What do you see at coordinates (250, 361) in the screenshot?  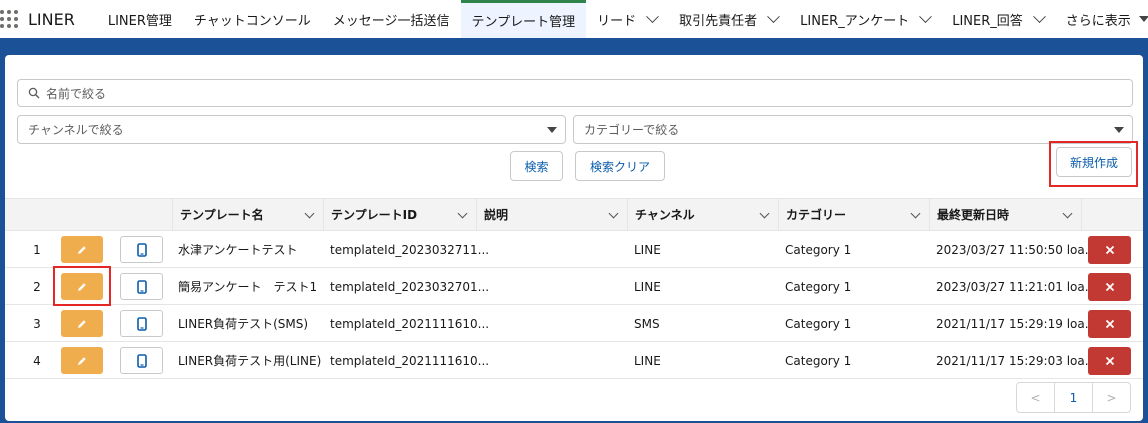 I see `template-name-cell: LINER負荷テスト用(LINE)` at bounding box center [250, 361].